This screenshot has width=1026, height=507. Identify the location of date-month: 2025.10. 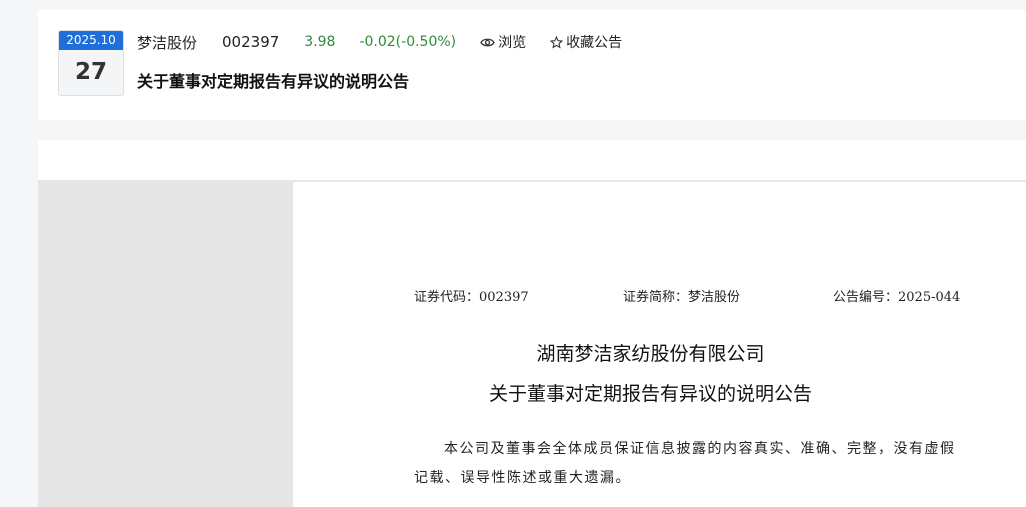
(91, 40).